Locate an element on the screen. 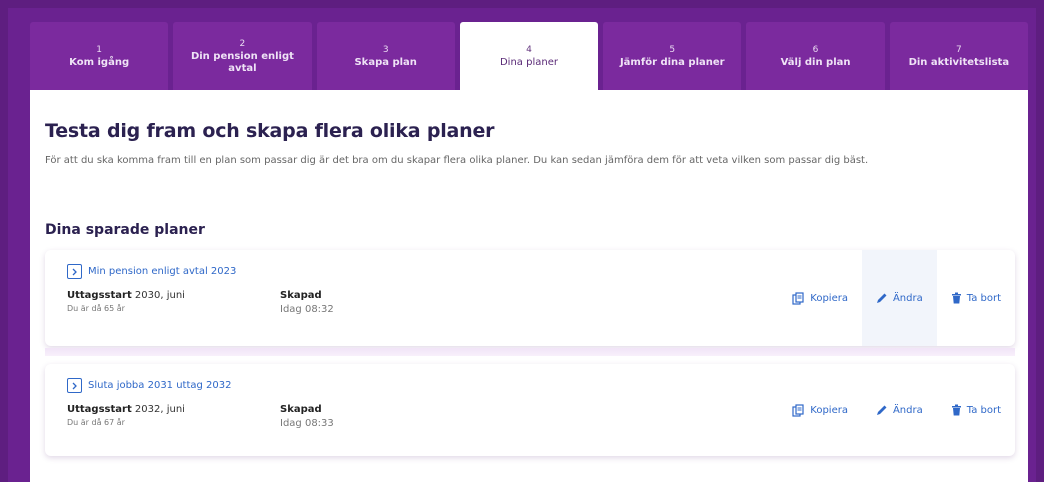 This screenshot has height=482, width=1044. withdrawal-start-age: Du är då 67 år is located at coordinates (96, 422).